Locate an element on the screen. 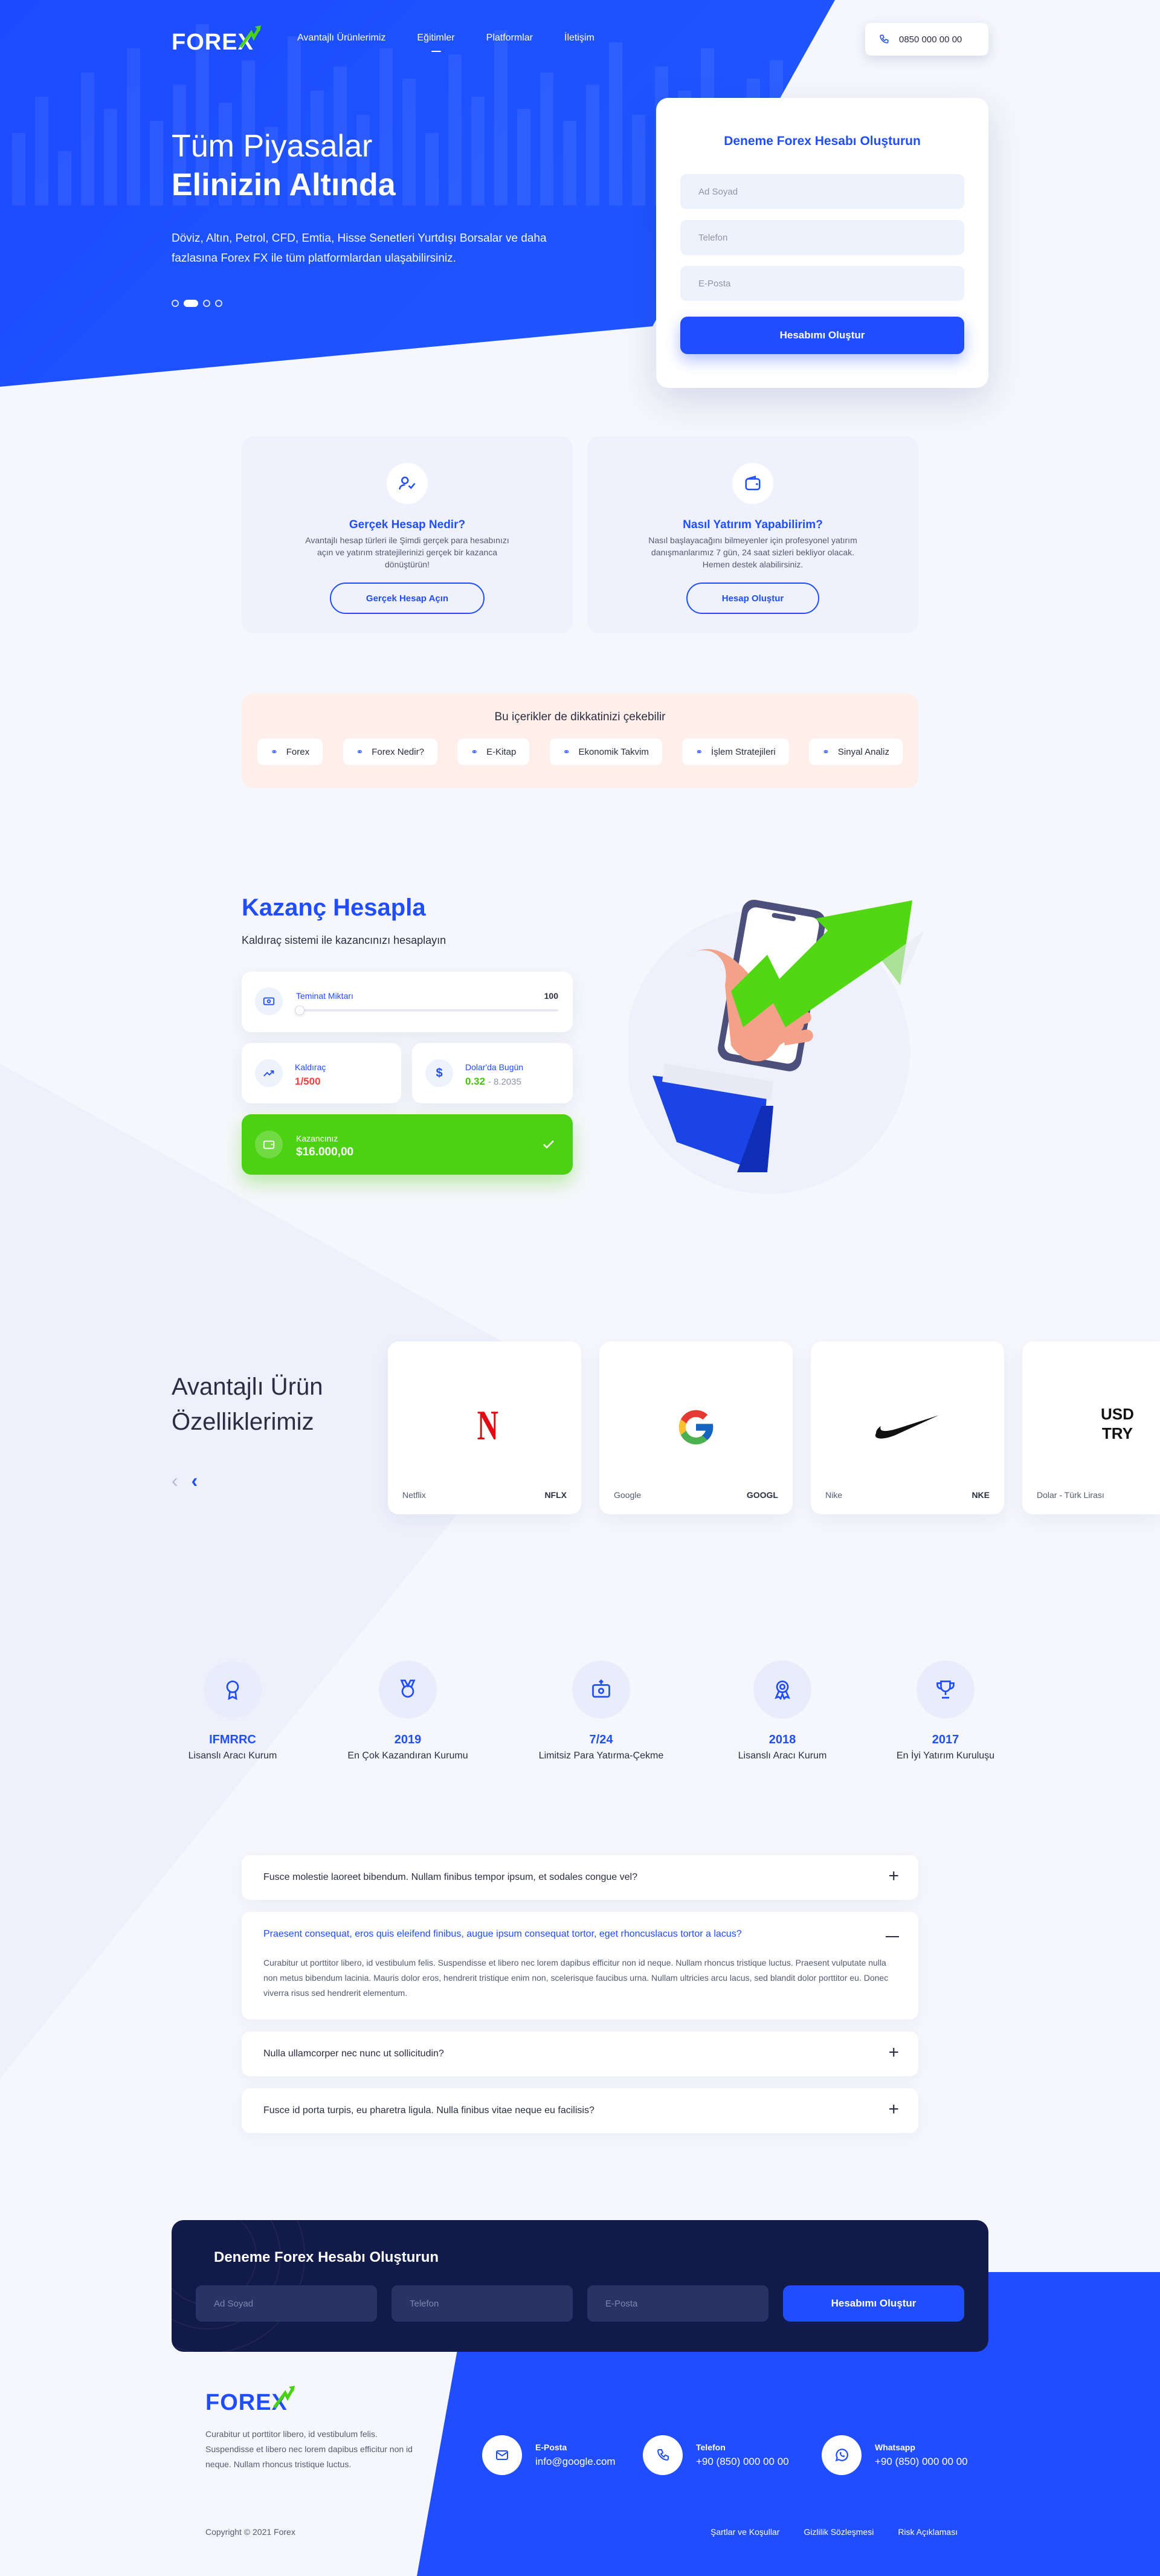 This screenshot has height=2576, width=1160. info-card-title: Gerçek Hesap Nedir? is located at coordinates (407, 525).